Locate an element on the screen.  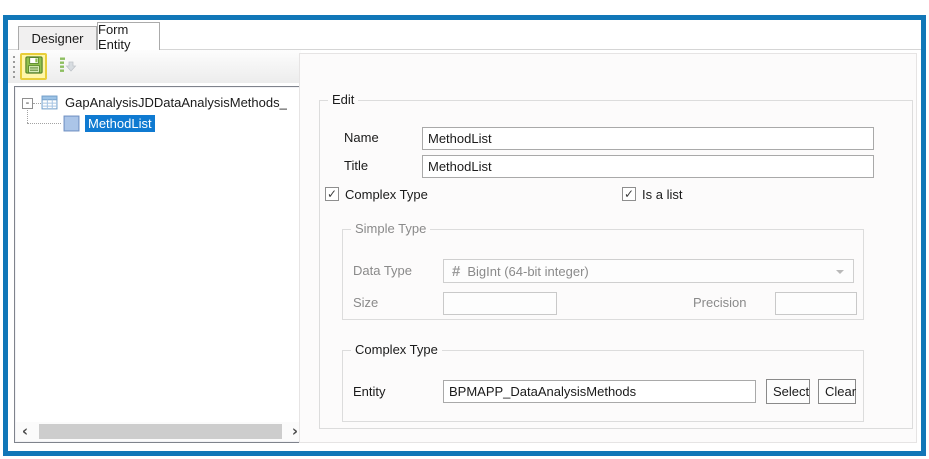
horizontal-scrollbar: ‹ › is located at coordinates (165, 431).